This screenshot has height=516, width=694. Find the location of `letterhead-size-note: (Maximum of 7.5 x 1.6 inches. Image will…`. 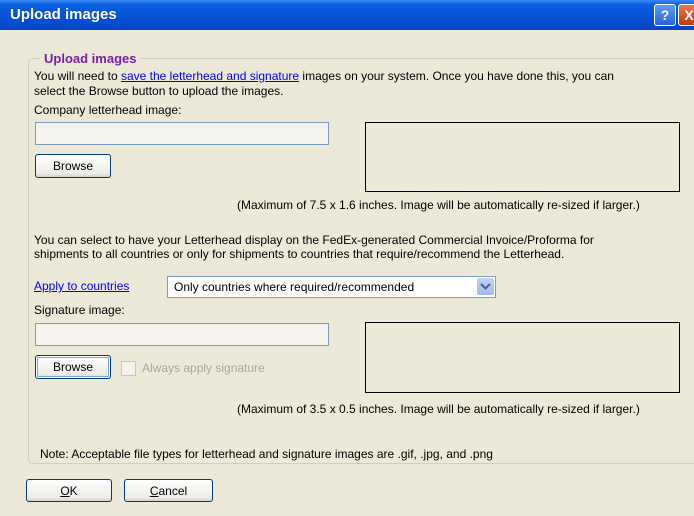

letterhead-size-note: (Maximum of 7.5 x 1.6 inches. Image will… is located at coordinates (438, 205).